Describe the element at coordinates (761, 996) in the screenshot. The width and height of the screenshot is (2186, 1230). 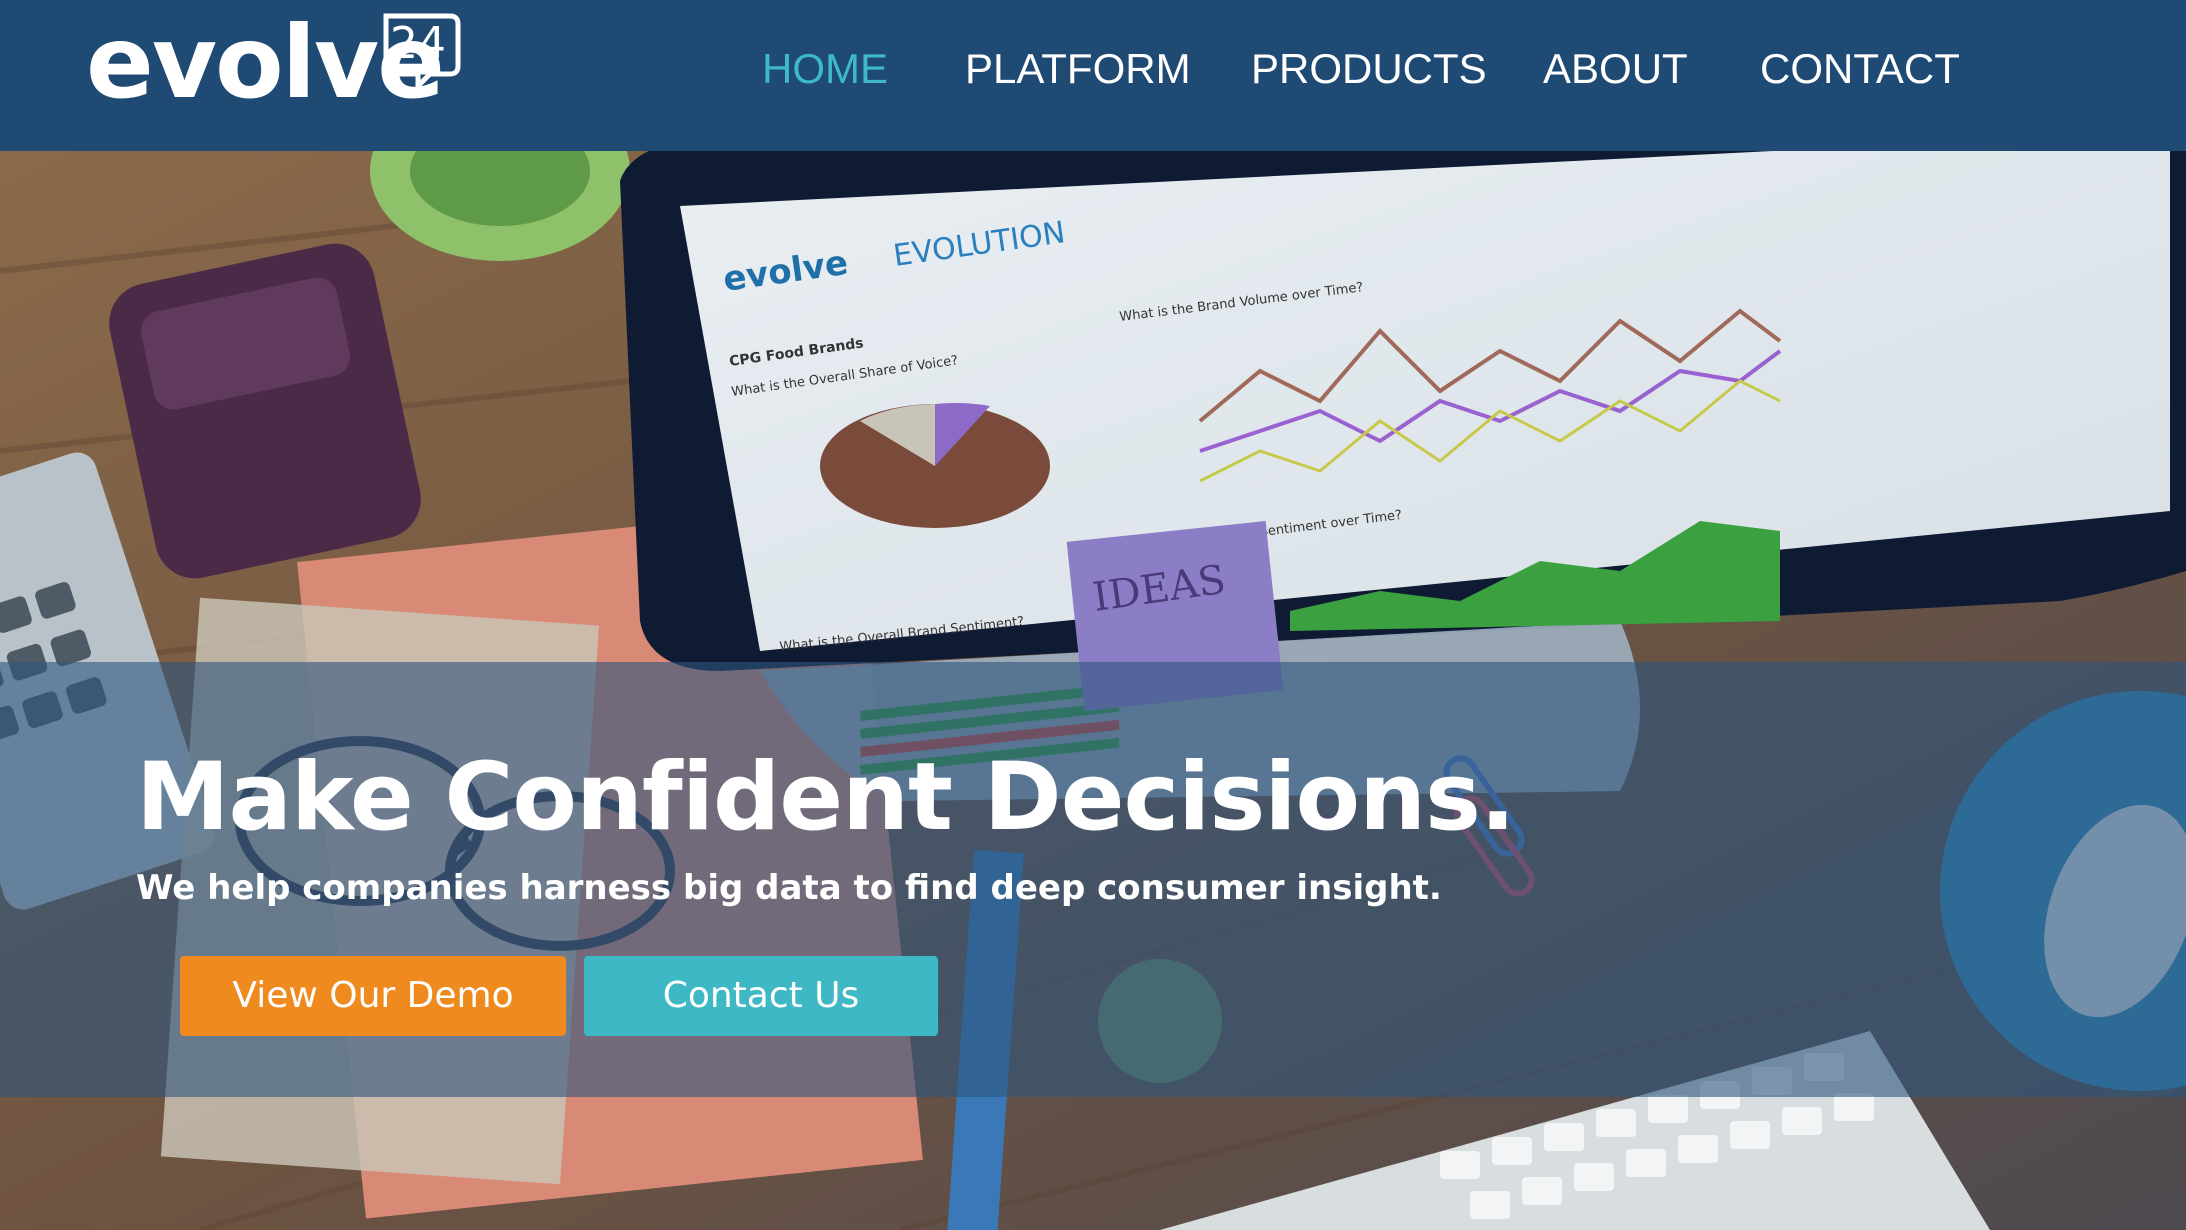
I see `contact-us-button: Contact Us` at that location.